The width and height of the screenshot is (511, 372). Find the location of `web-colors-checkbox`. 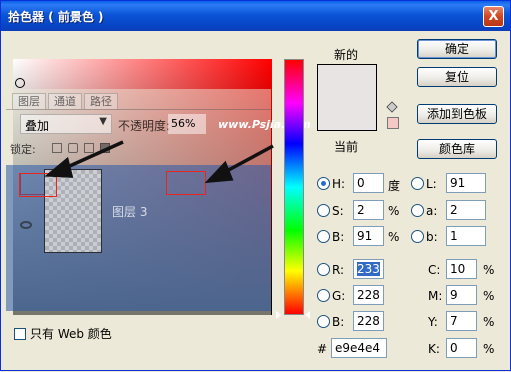

web-colors-checkbox is located at coordinates (20, 334).